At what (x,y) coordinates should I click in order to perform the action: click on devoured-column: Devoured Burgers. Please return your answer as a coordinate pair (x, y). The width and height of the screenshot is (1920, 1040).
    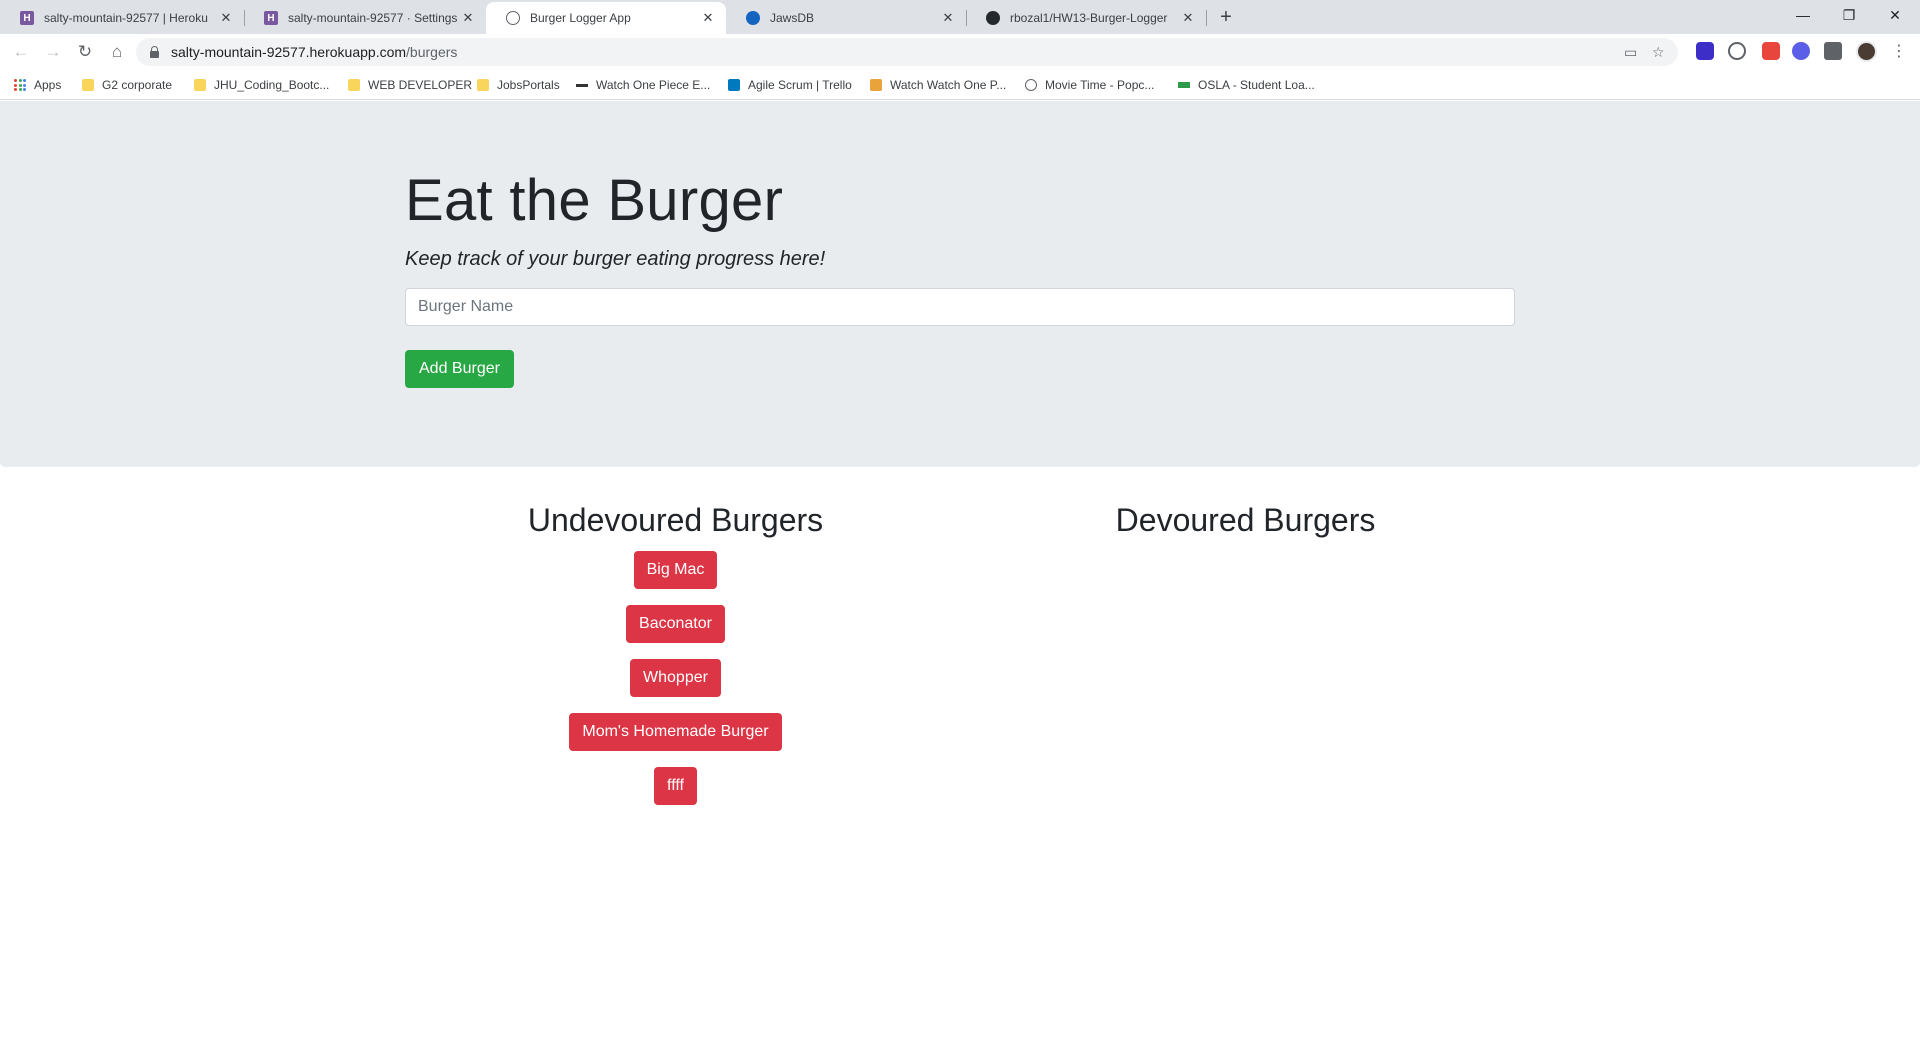
    Looking at the image, I should click on (1245, 524).